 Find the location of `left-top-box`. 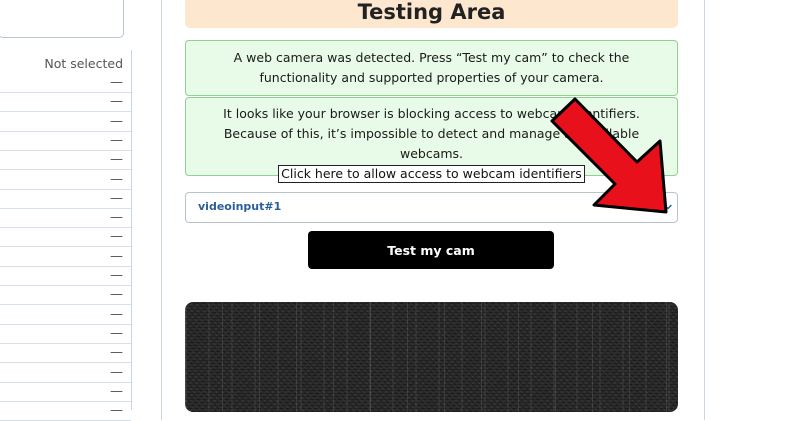

left-top-box is located at coordinates (62, 19).